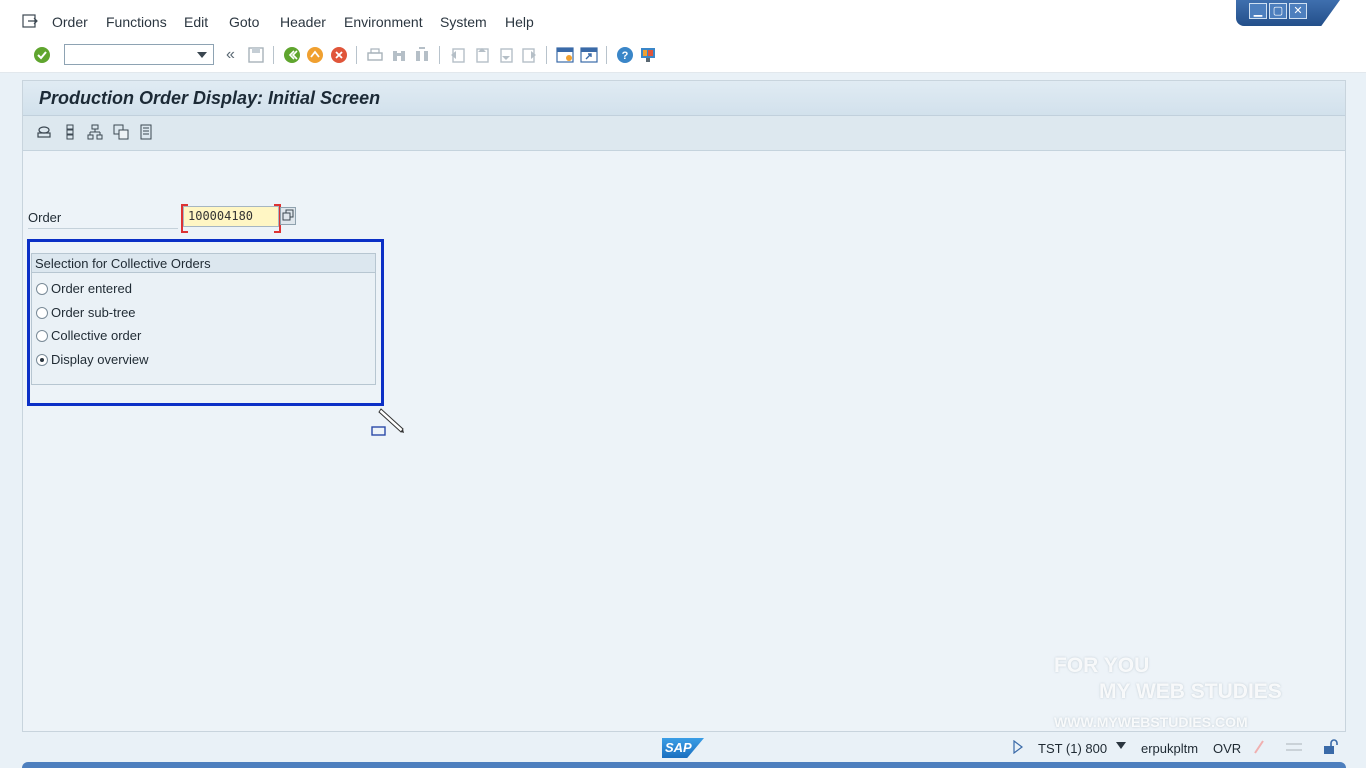  I want to click on collapse-toolbar-icon: «, so click(230, 55).